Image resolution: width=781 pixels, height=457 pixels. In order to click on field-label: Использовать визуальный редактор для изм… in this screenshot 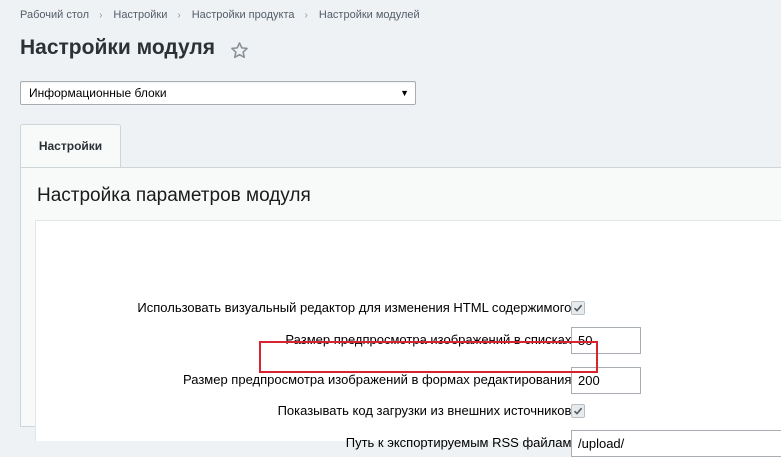, I will do `click(356, 307)`.